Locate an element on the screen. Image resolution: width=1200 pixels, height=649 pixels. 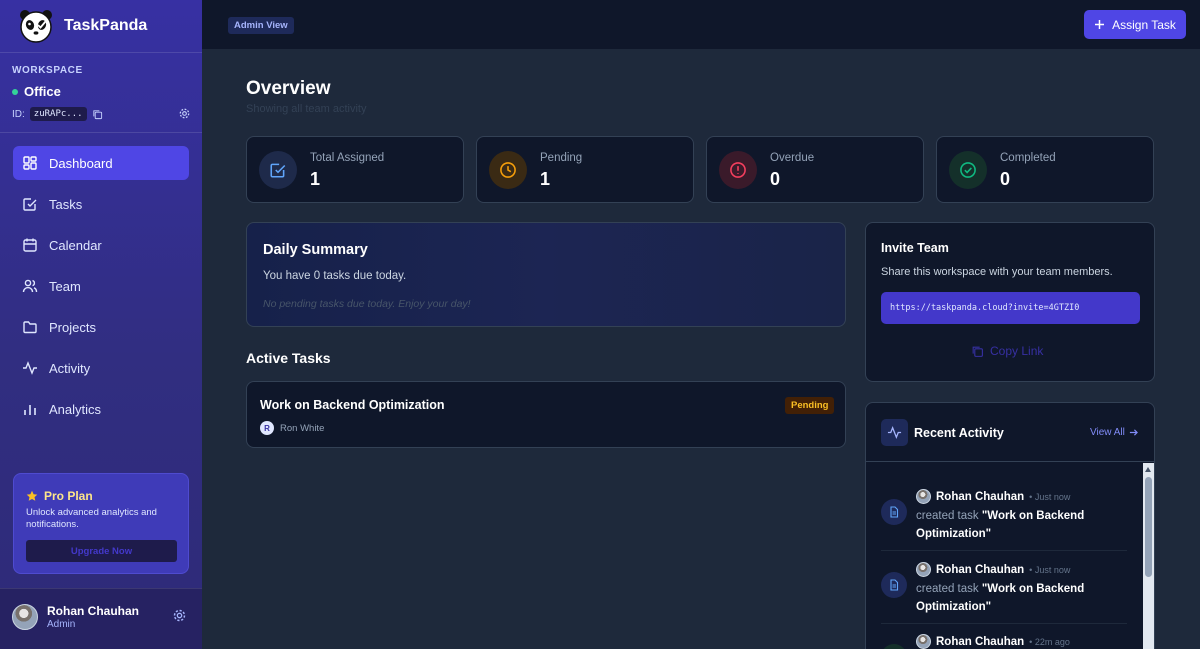
stat-card-pending: Pending 1 is located at coordinates (585, 169).